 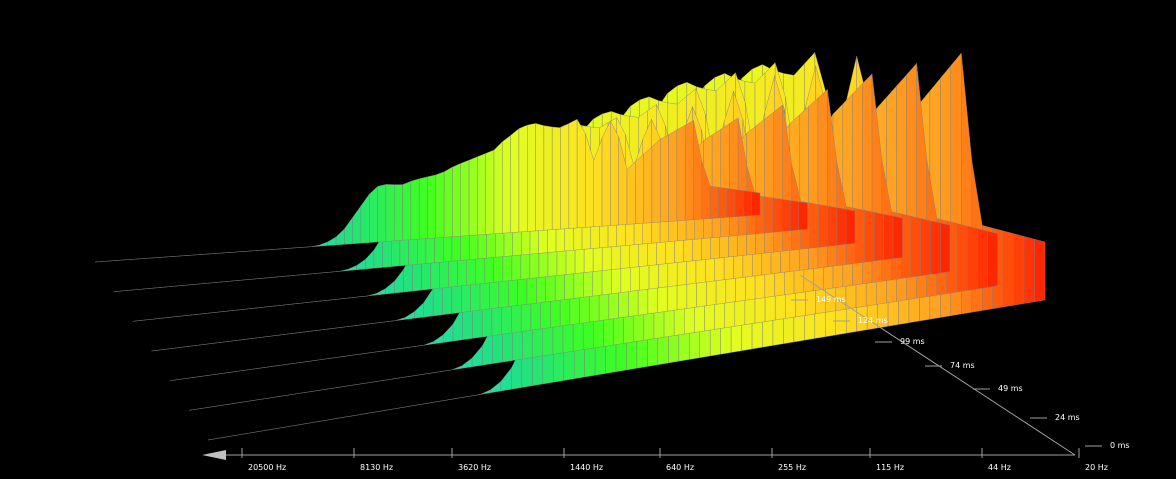 I want to click on time-tick-label: 149 ms, so click(x=831, y=299).